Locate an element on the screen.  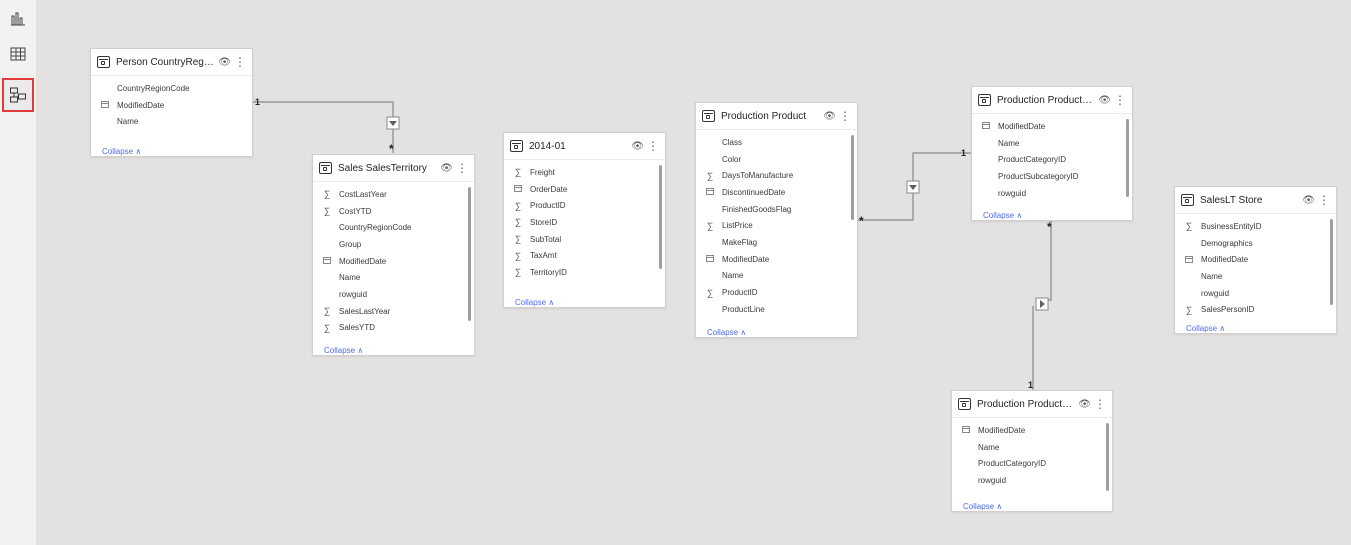
field-list: CountryRegionCode ModifiedDate Name is located at coordinates (171, 109).